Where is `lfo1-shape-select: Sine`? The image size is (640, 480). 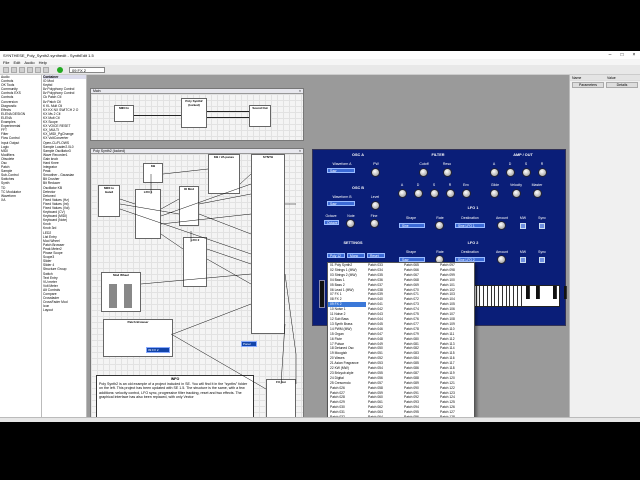 lfo1-shape-select: Sine is located at coordinates (412, 225).